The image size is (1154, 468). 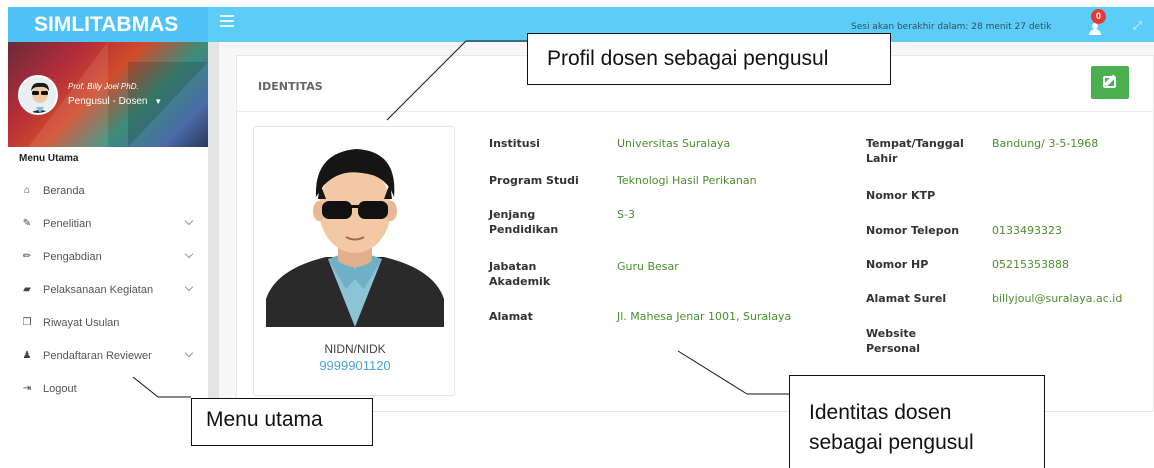 I want to click on app-brand: SIMLITABMAS, so click(x=108, y=24).